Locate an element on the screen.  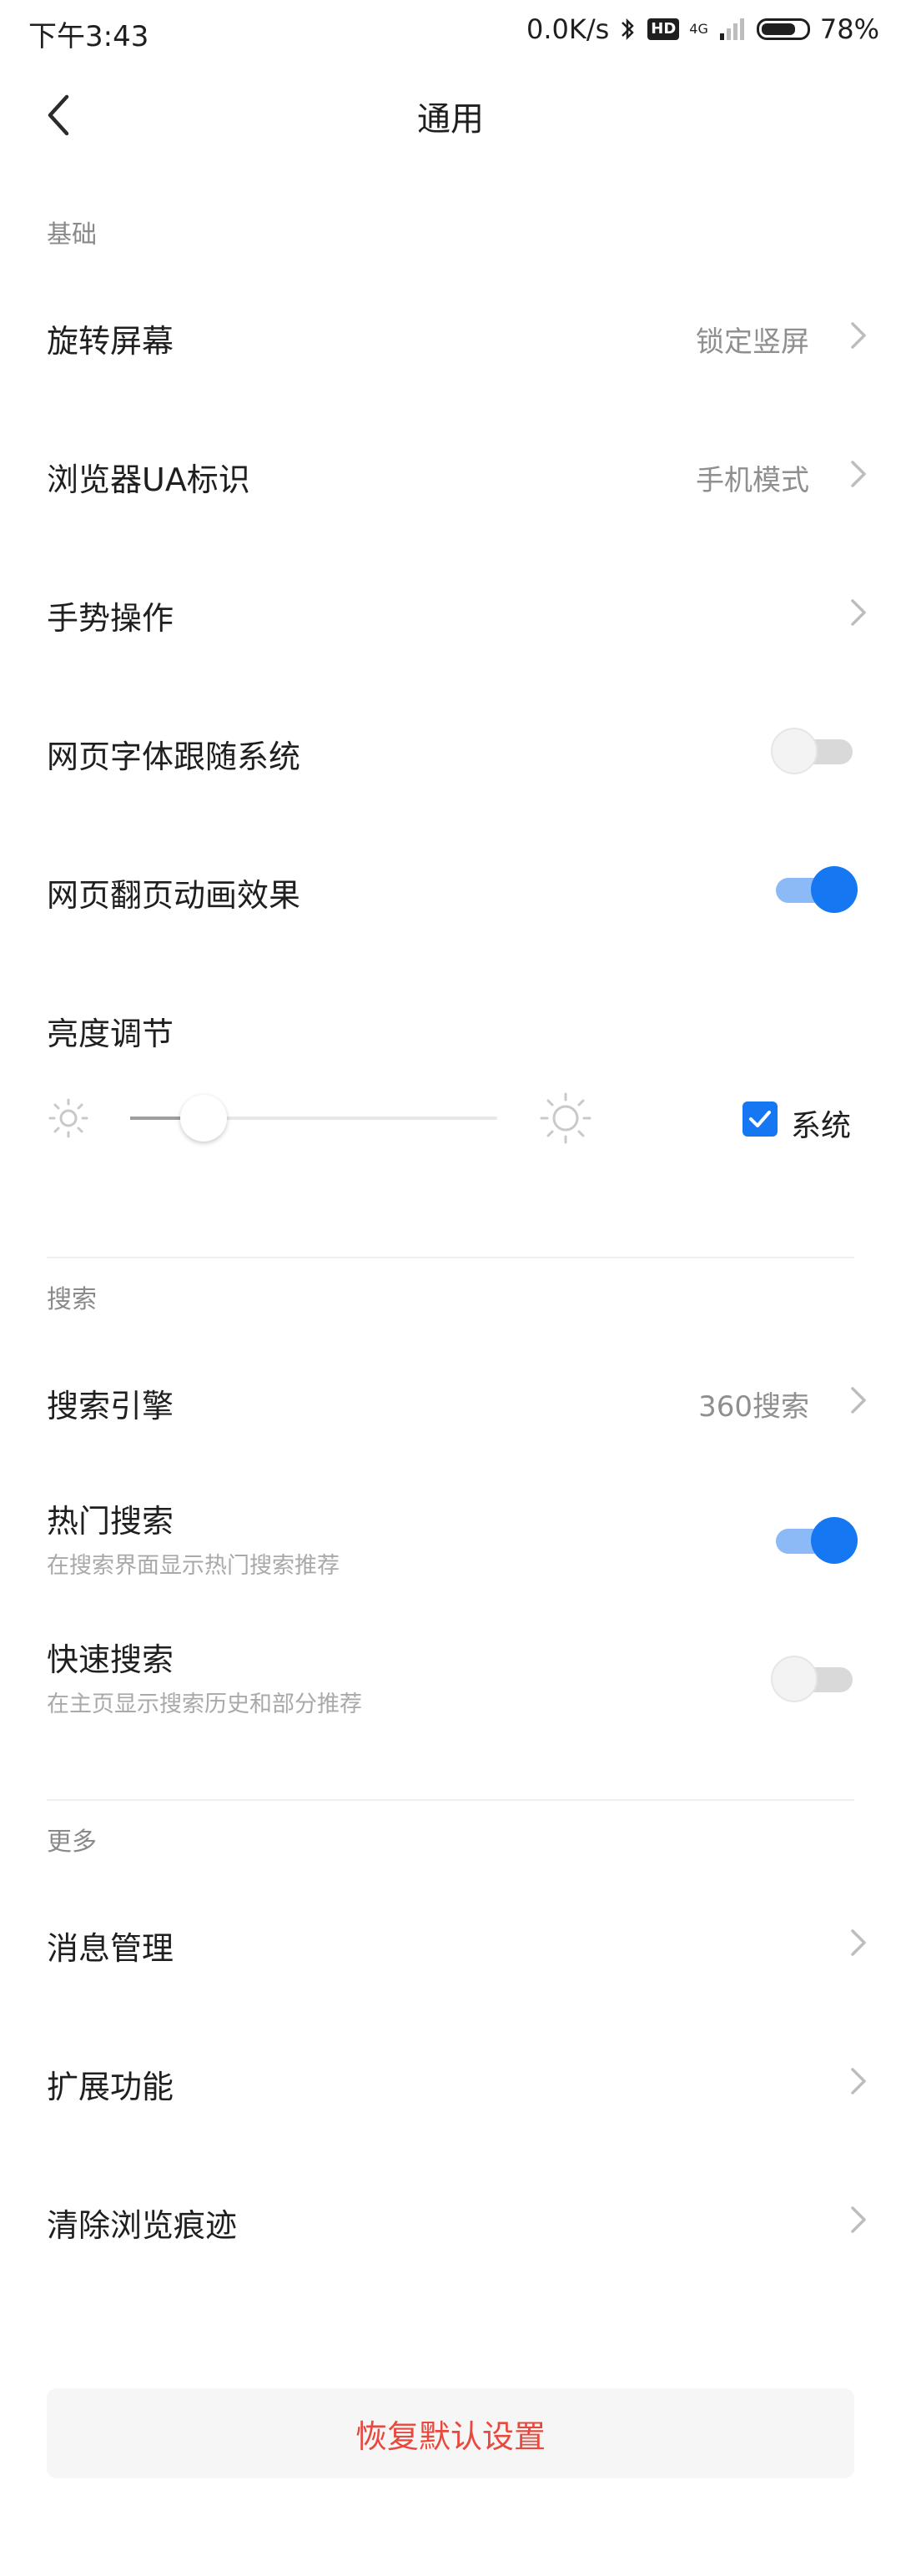
title-bar: 通用 is located at coordinates (450, 116).